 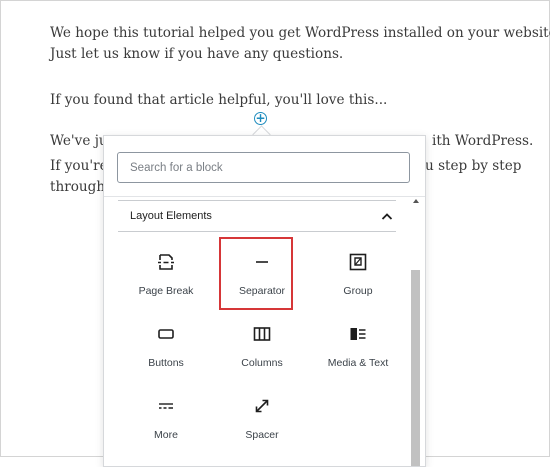 I want to click on block-label: Spacer, so click(x=262, y=435).